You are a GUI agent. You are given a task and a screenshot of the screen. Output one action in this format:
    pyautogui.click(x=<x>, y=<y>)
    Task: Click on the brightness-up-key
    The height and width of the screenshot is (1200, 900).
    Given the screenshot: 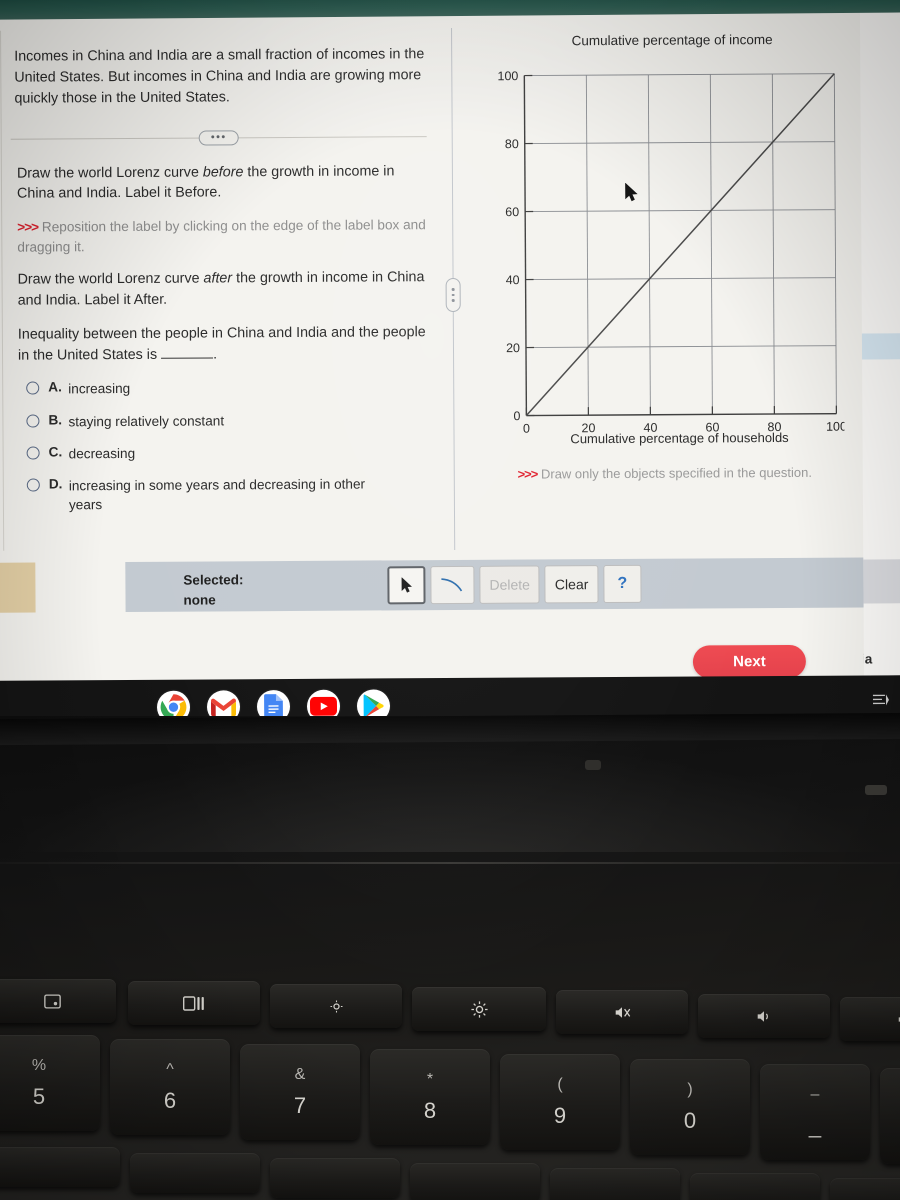 What is the action you would take?
    pyautogui.click(x=479, y=1009)
    